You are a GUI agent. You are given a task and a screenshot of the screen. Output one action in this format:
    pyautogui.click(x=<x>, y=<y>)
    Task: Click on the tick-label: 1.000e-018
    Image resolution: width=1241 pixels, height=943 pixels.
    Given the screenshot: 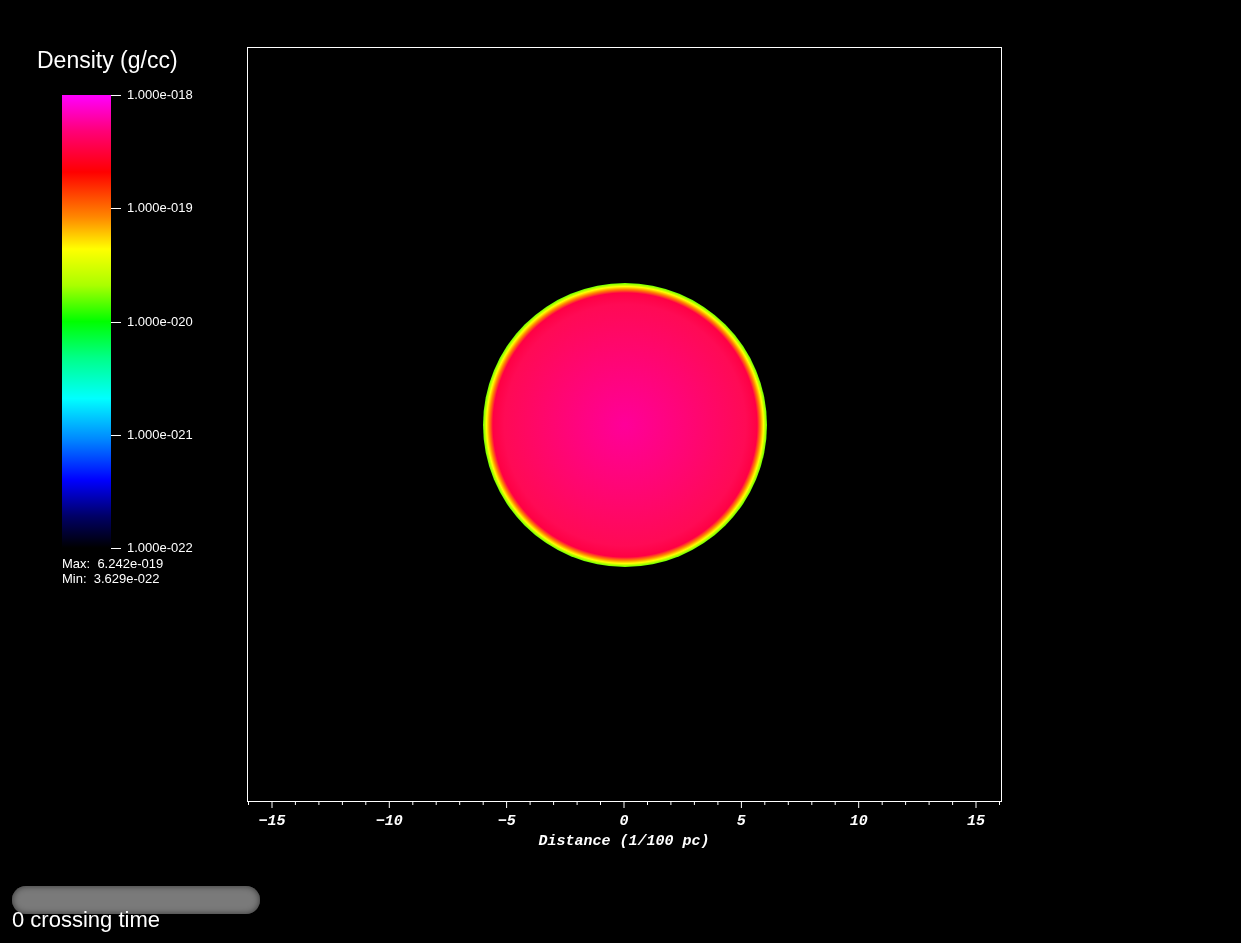 What is the action you would take?
    pyautogui.click(x=160, y=95)
    